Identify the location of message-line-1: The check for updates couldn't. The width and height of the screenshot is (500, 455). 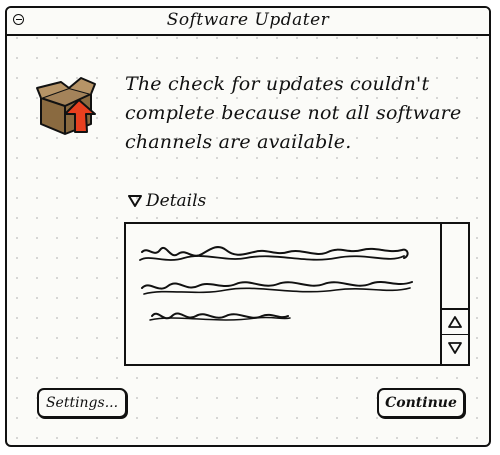
(277, 84).